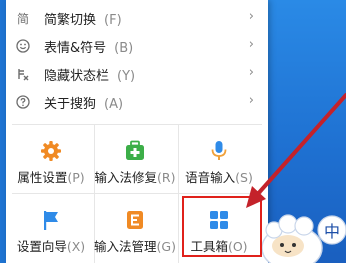 This screenshot has width=346, height=263. I want to click on mascot-sticker-icon: 中, so click(304, 238).